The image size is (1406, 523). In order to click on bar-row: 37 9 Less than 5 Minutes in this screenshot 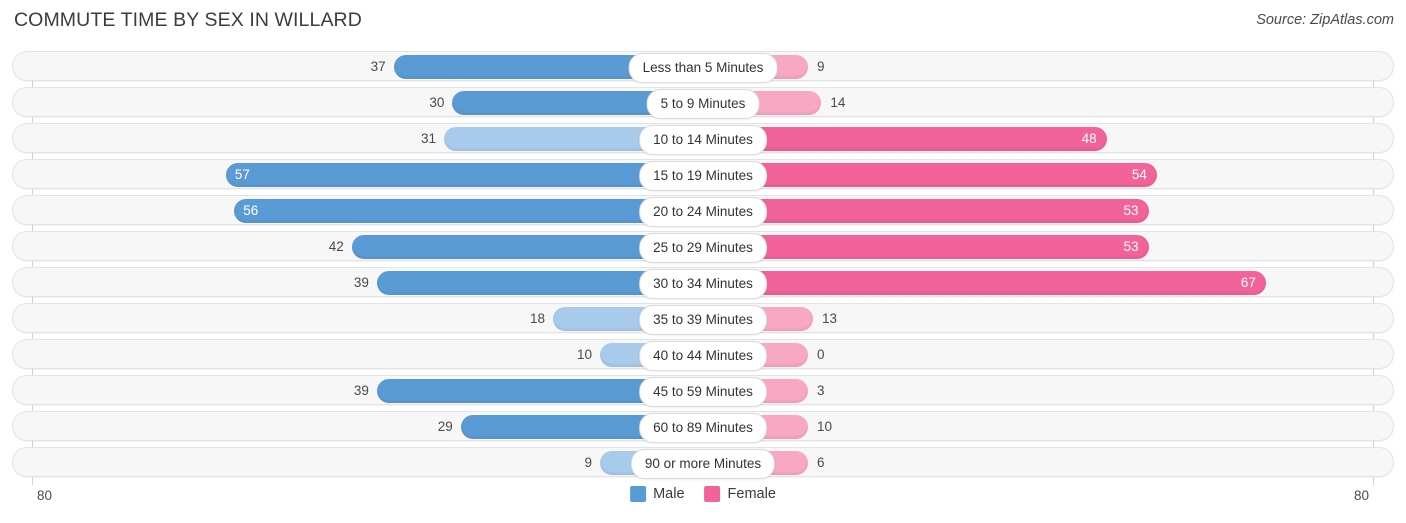, I will do `click(703, 67)`.